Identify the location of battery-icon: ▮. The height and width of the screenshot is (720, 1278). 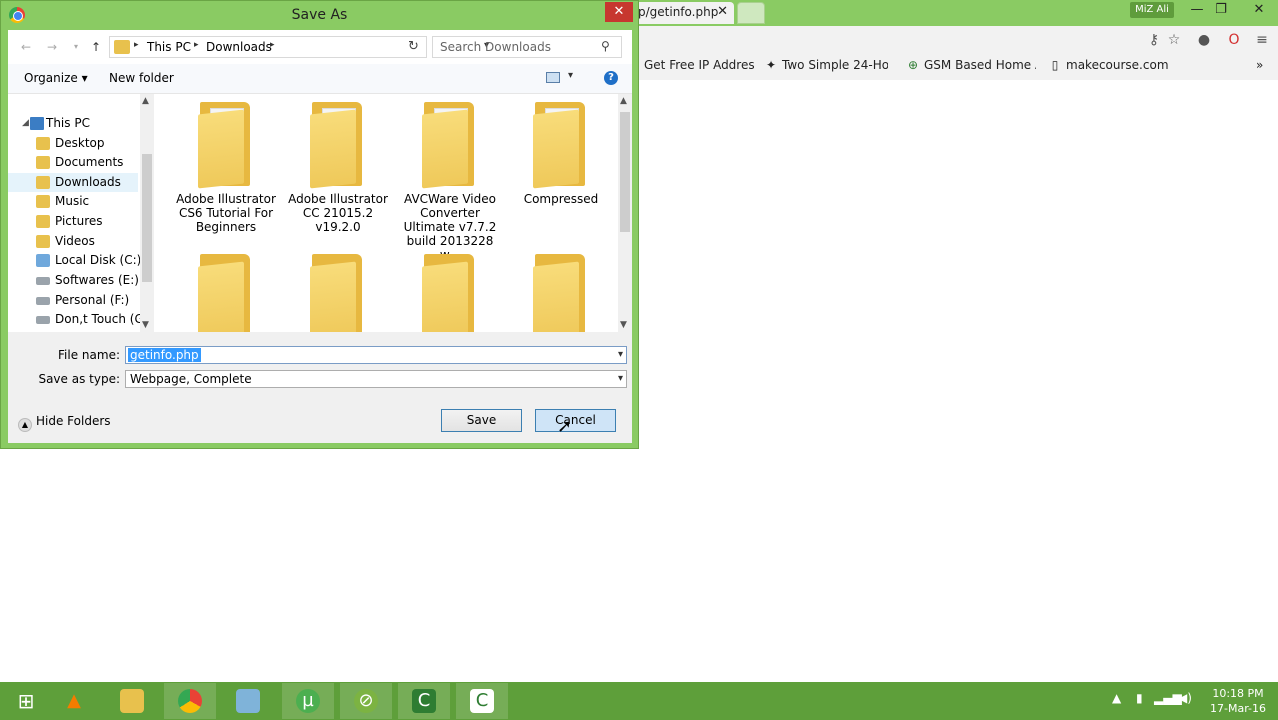
(1139, 698).